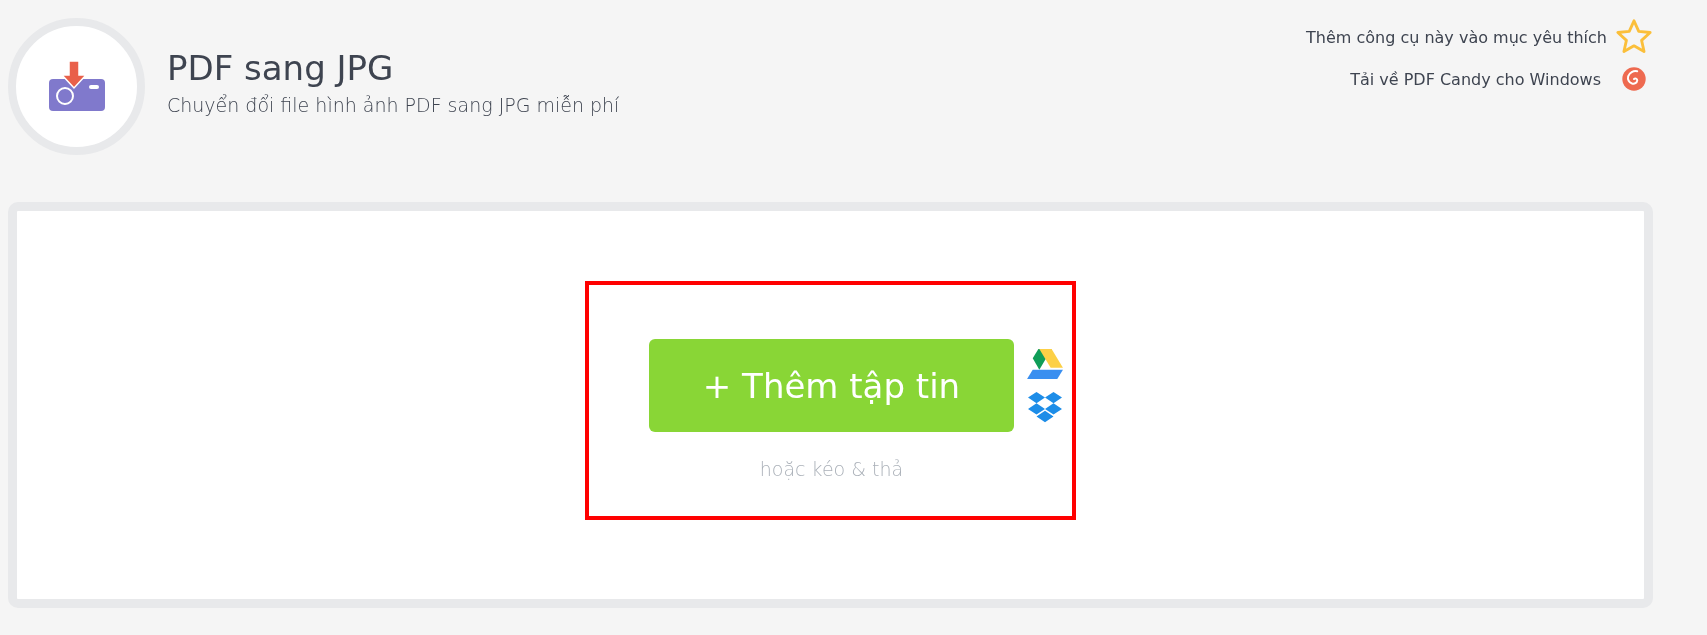  Describe the element at coordinates (281, 68) in the screenshot. I see `page-title: PDF sang JPG` at that location.